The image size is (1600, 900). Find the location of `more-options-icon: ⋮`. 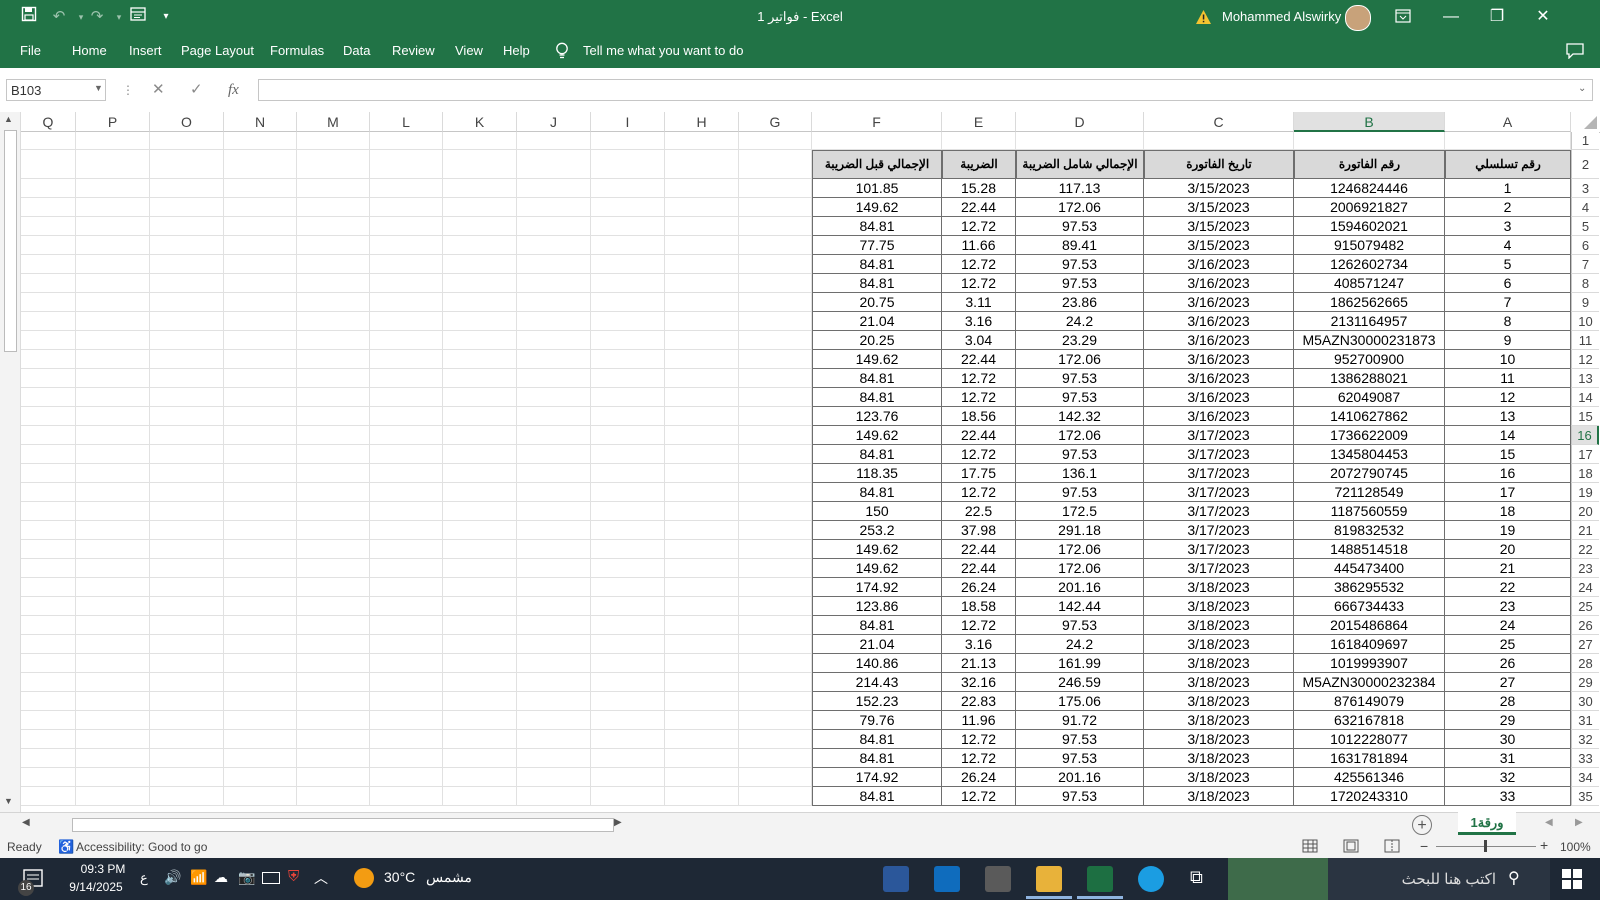

more-options-icon: ⋮ is located at coordinates (128, 90).